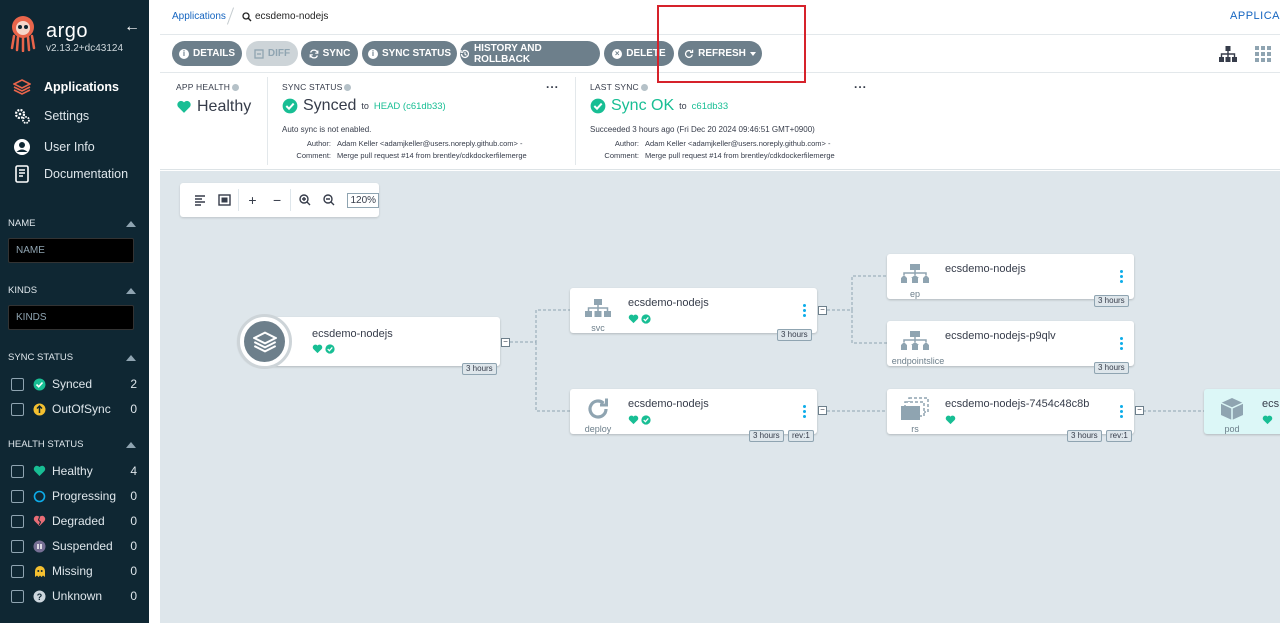 This screenshot has width=1280, height=623. What do you see at coordinates (264, 341) in the screenshot?
I see `layers-icon` at bounding box center [264, 341].